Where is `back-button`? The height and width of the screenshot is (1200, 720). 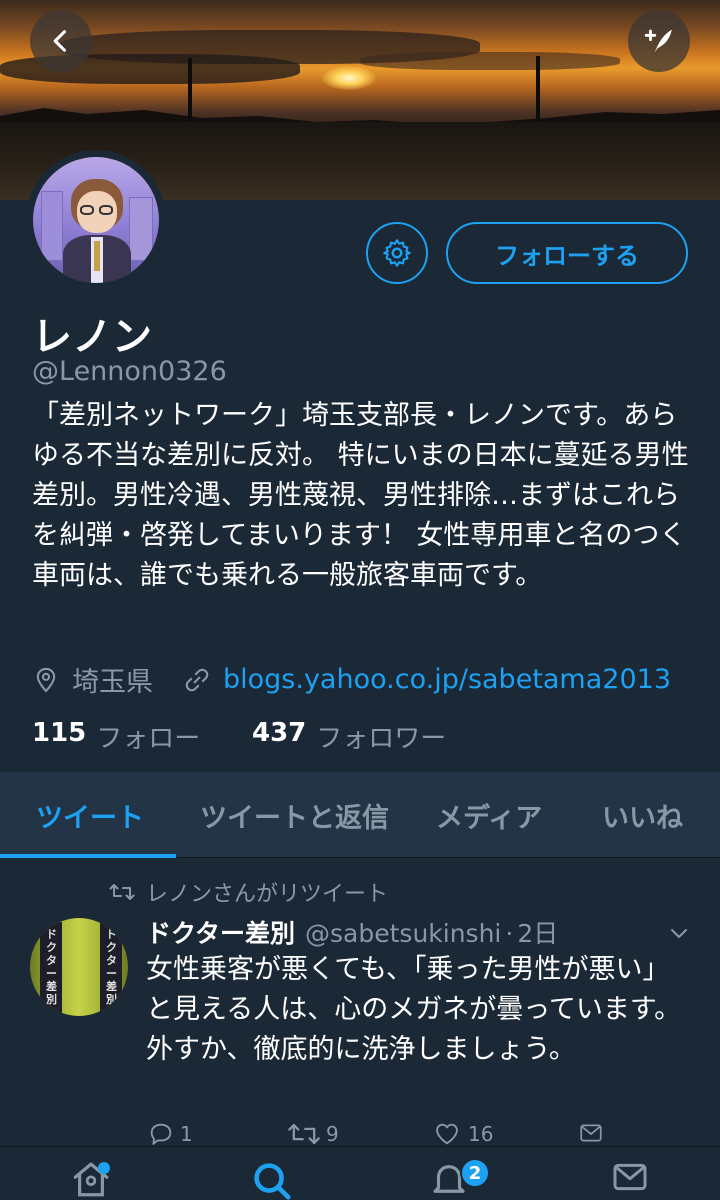 back-button is located at coordinates (61, 41).